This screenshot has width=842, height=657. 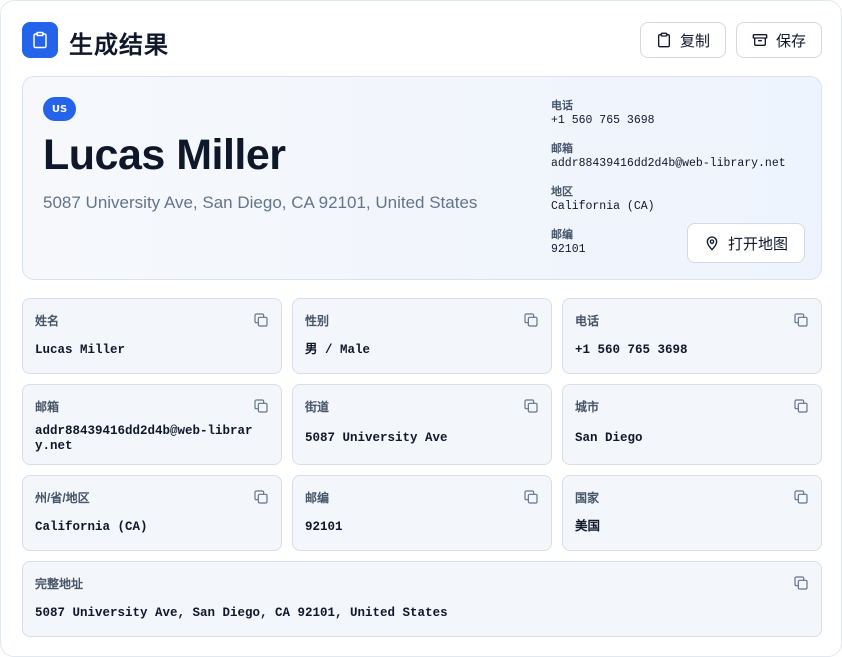 I want to click on field-label: 性别, so click(x=317, y=321).